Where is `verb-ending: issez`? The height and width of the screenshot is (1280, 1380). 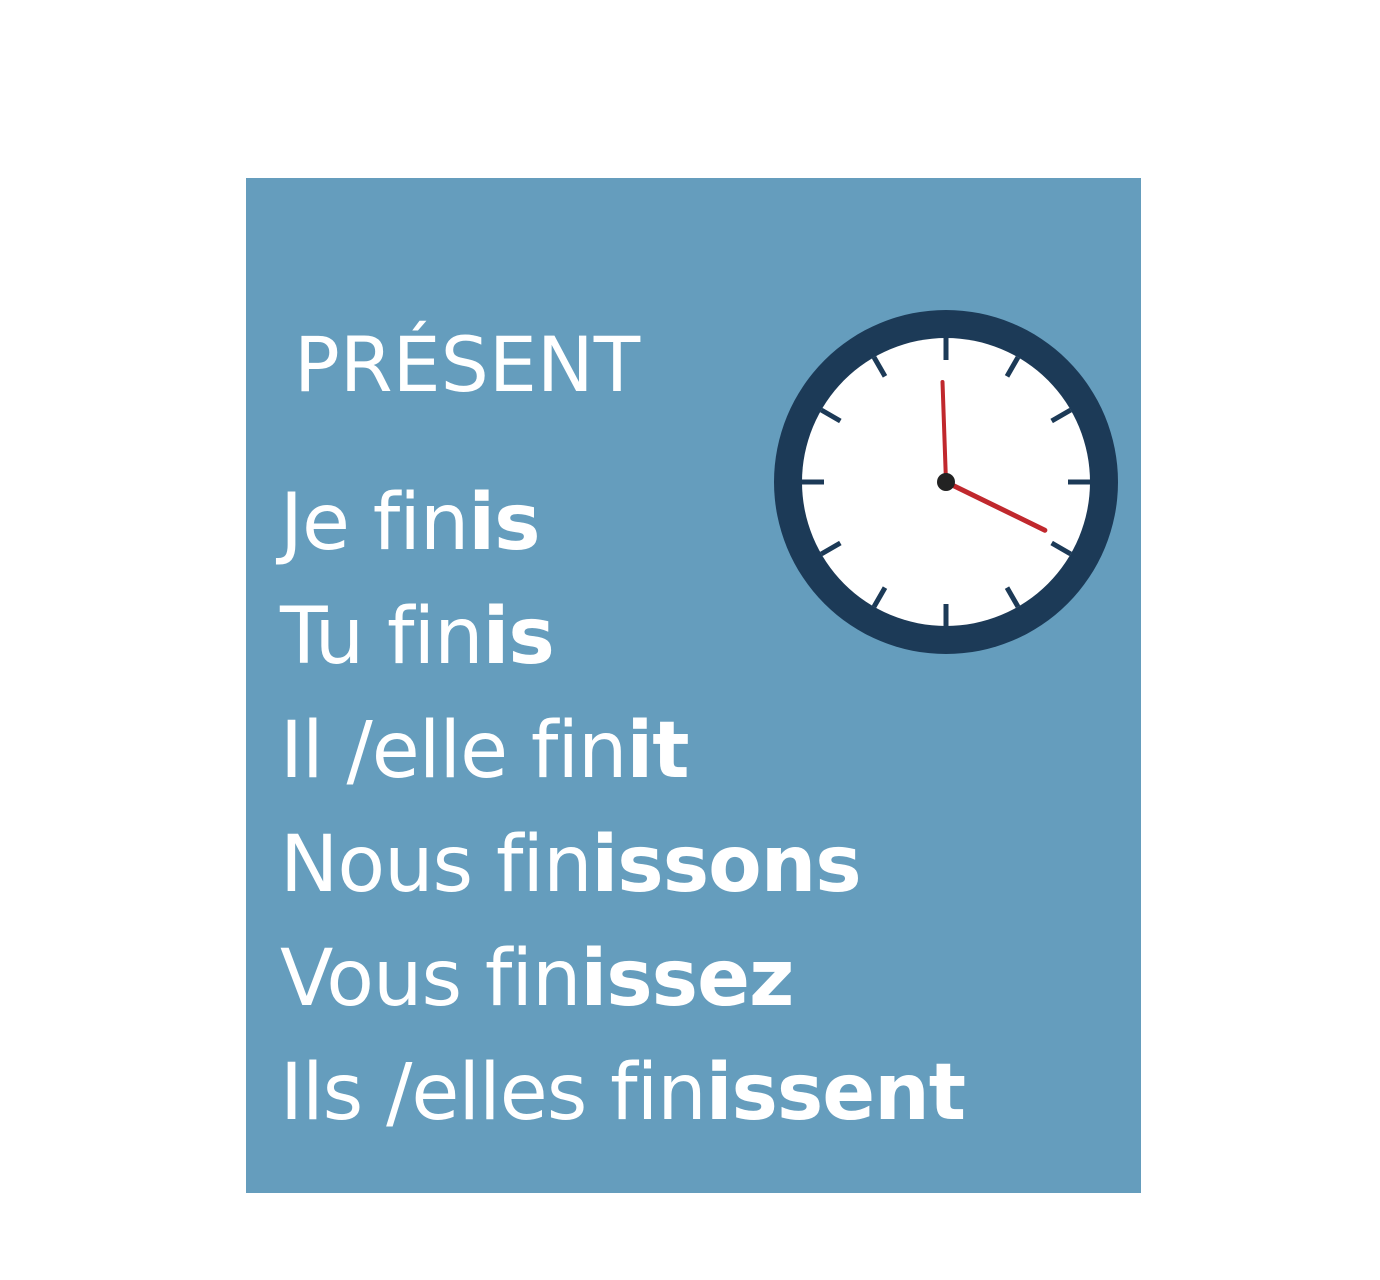
verb-ending: issez is located at coordinates (687, 979).